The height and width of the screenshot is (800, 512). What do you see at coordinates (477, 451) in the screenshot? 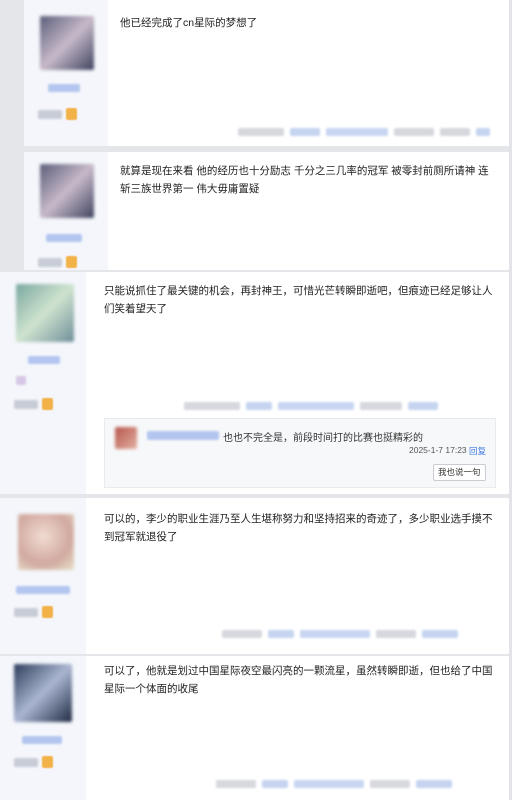
I see `reply-action: 回复` at bounding box center [477, 451].